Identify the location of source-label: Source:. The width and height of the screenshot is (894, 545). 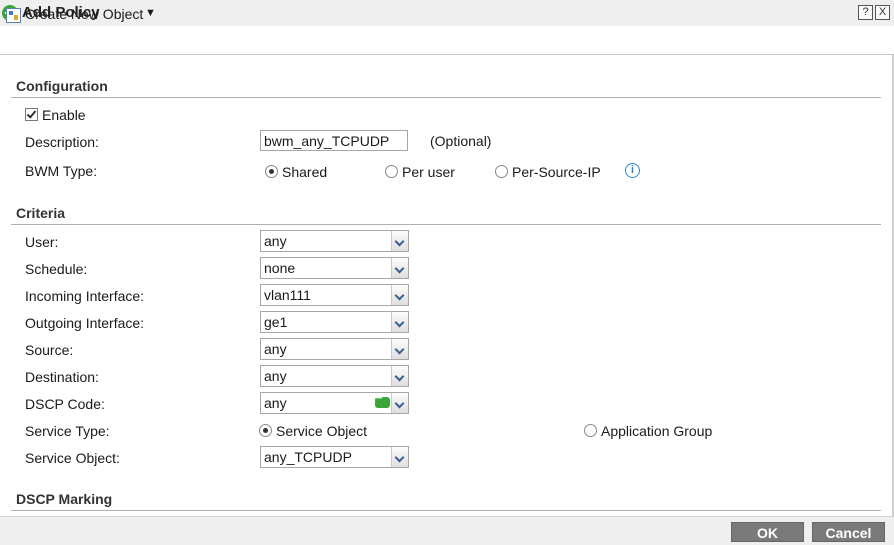
(49, 350).